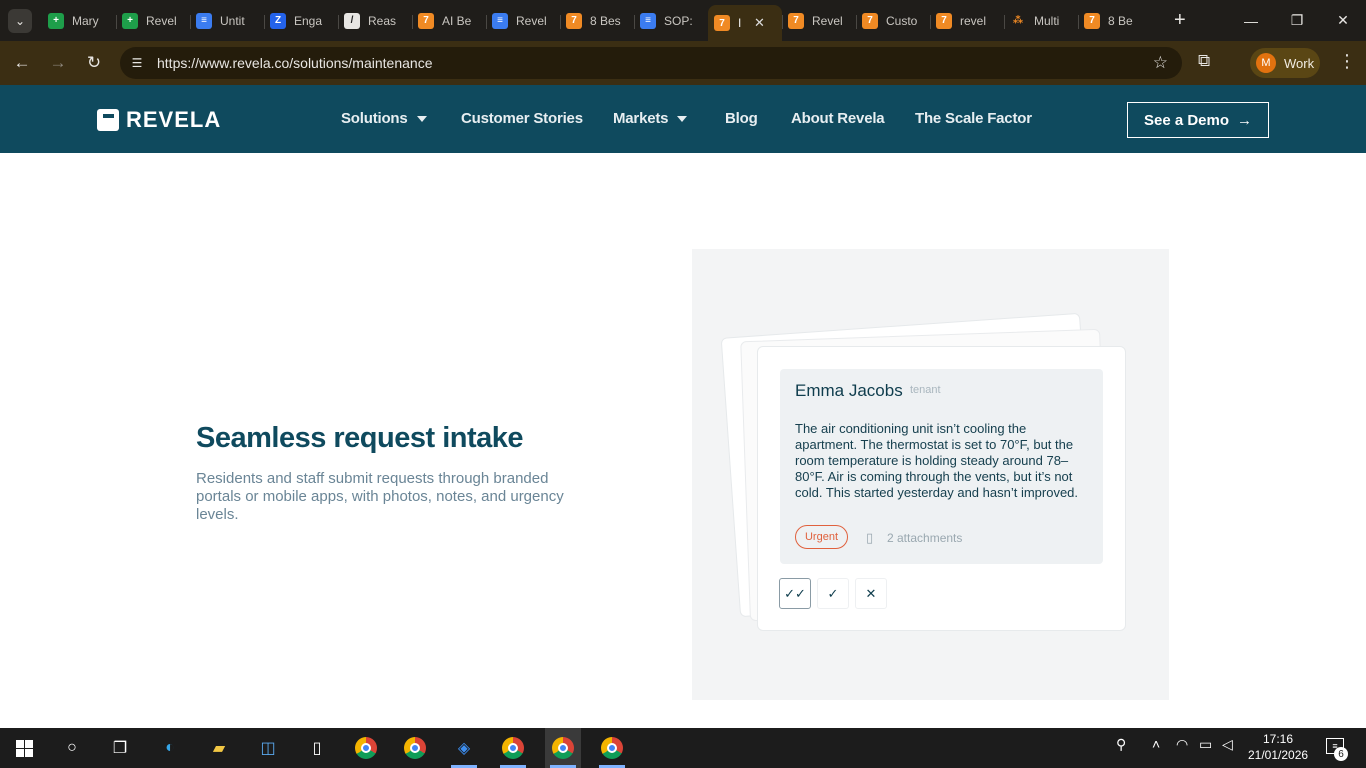 The width and height of the screenshot is (1366, 768). I want to click on urgency-badge: Urgent, so click(821, 537).